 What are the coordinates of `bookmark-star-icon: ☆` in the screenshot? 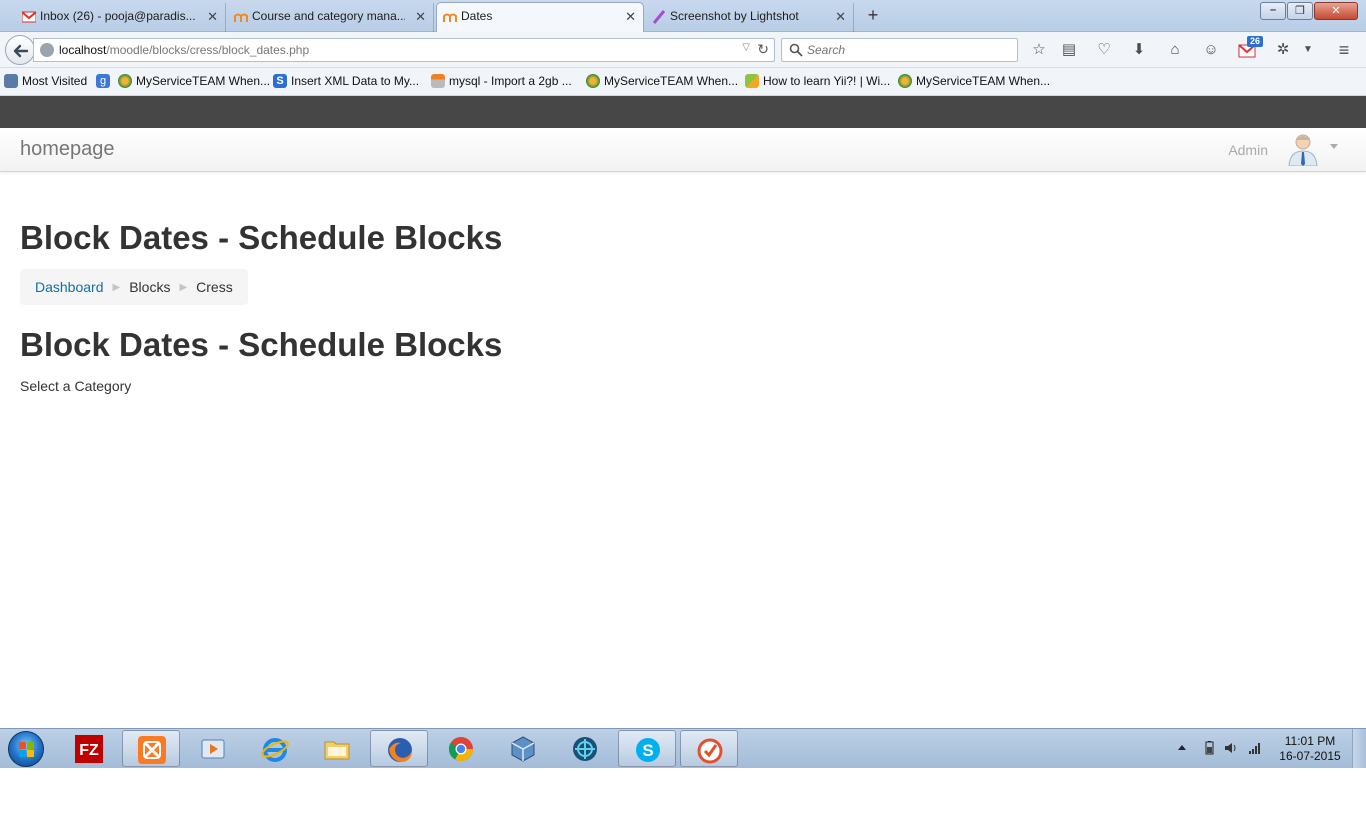 It's located at (1039, 50).